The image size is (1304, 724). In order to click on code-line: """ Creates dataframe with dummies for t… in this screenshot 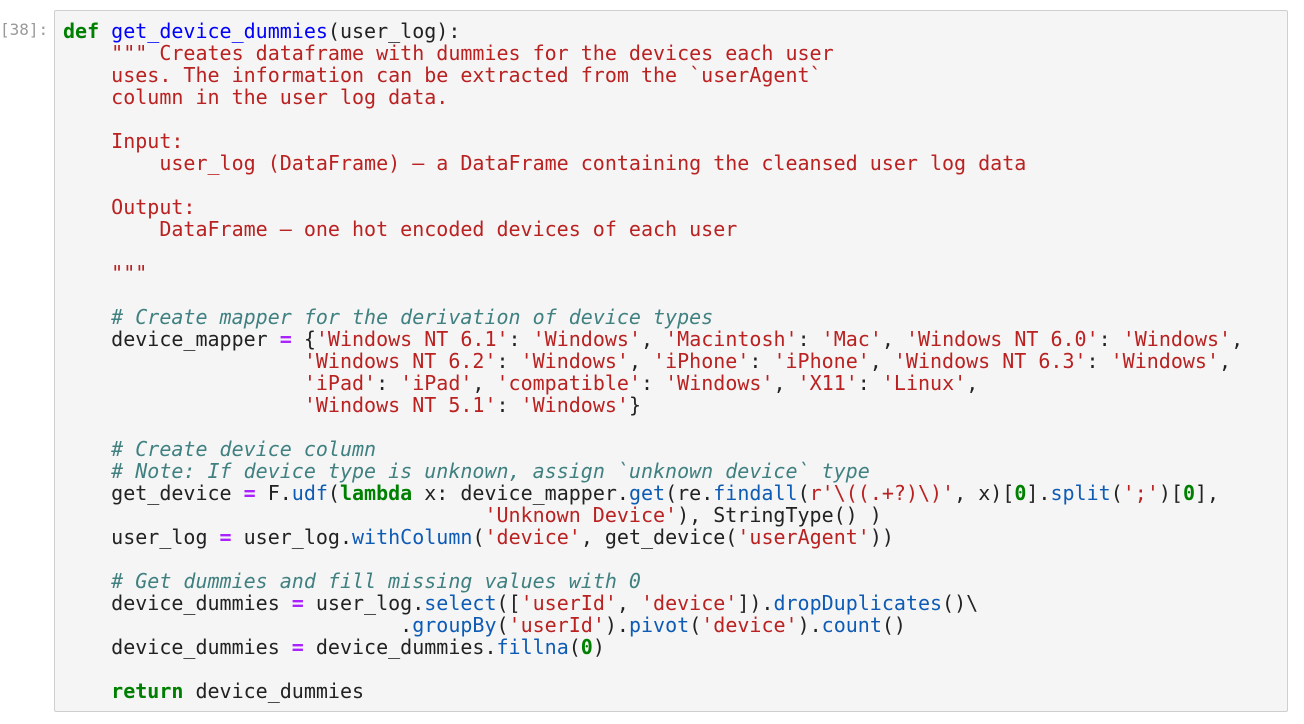, I will do `click(672, 53)`.